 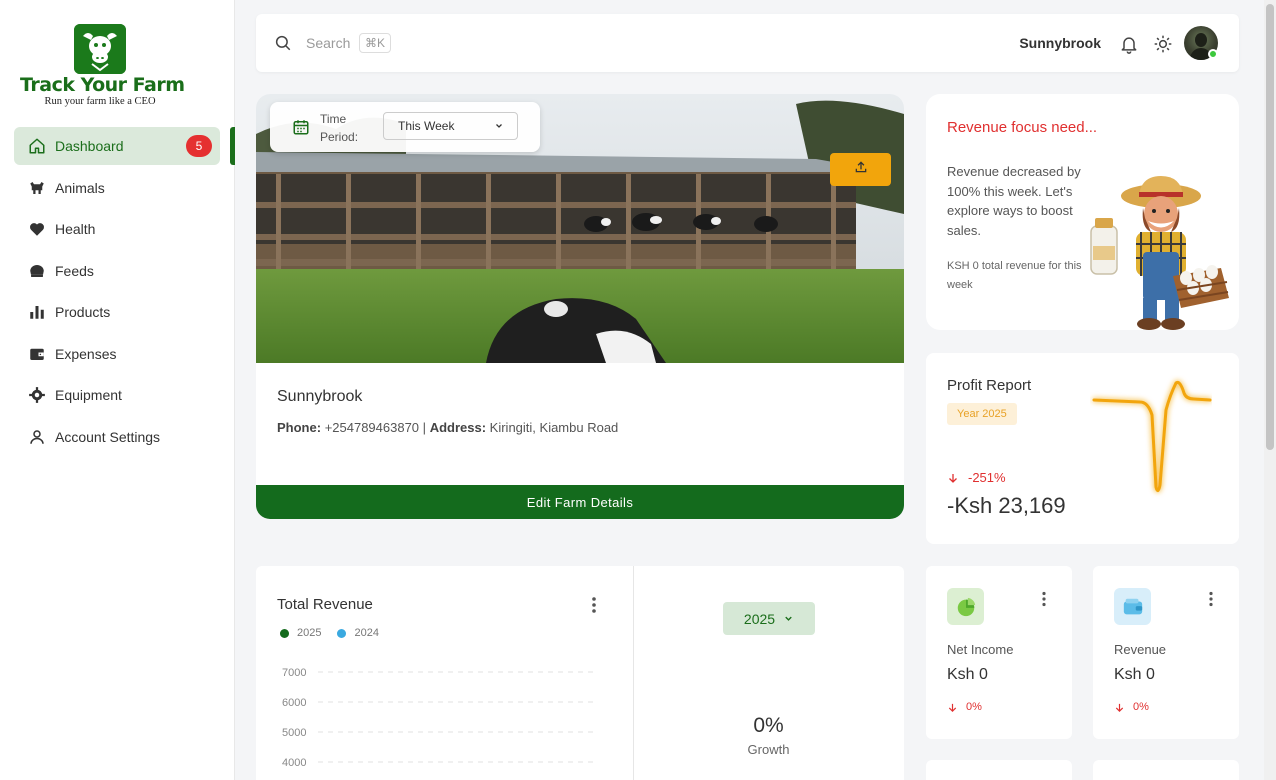 I want to click on brand-tagline: Run your farm like a CEO, so click(x=100, y=101).